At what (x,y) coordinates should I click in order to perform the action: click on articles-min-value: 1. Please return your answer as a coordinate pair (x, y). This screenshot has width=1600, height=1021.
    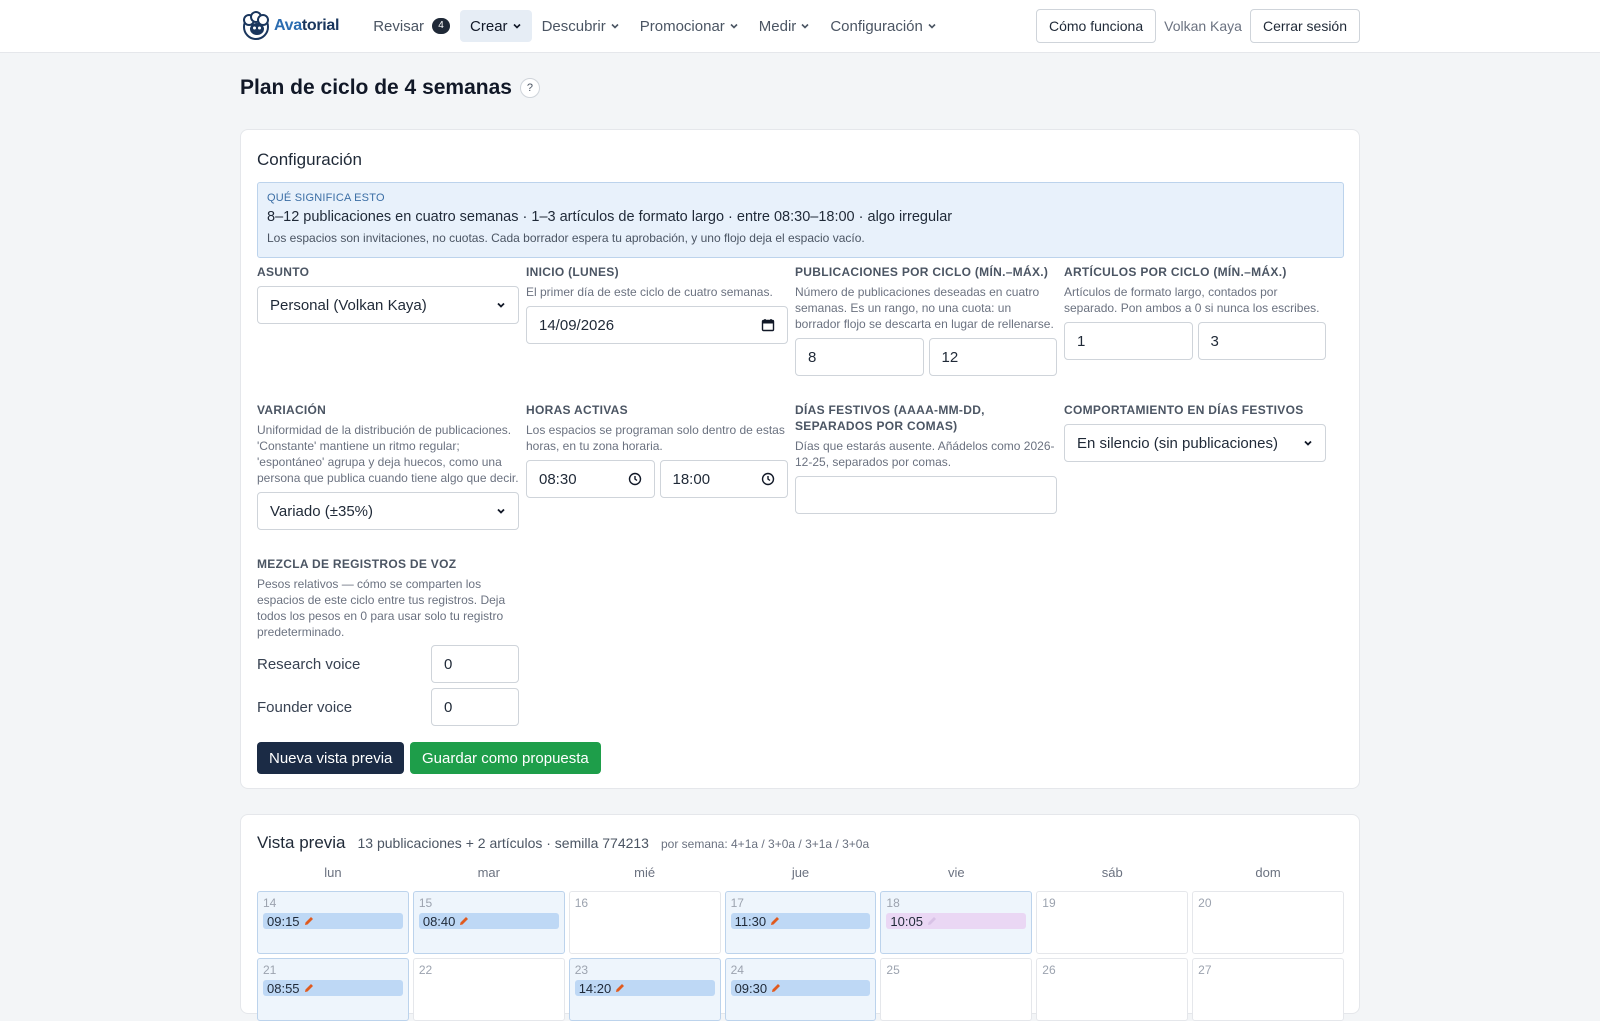
    Looking at the image, I should click on (1081, 341).